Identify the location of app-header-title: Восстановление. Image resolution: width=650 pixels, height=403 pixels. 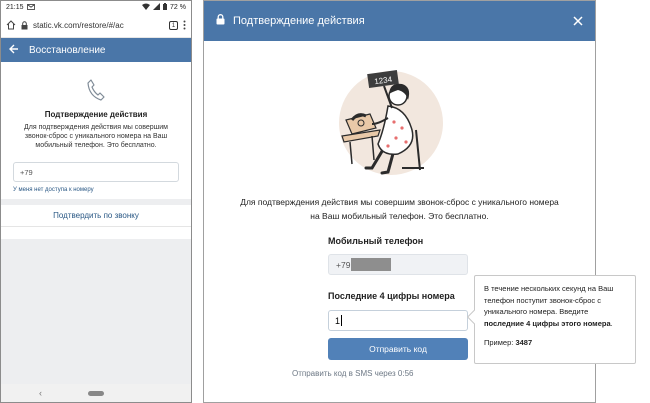
(67, 50).